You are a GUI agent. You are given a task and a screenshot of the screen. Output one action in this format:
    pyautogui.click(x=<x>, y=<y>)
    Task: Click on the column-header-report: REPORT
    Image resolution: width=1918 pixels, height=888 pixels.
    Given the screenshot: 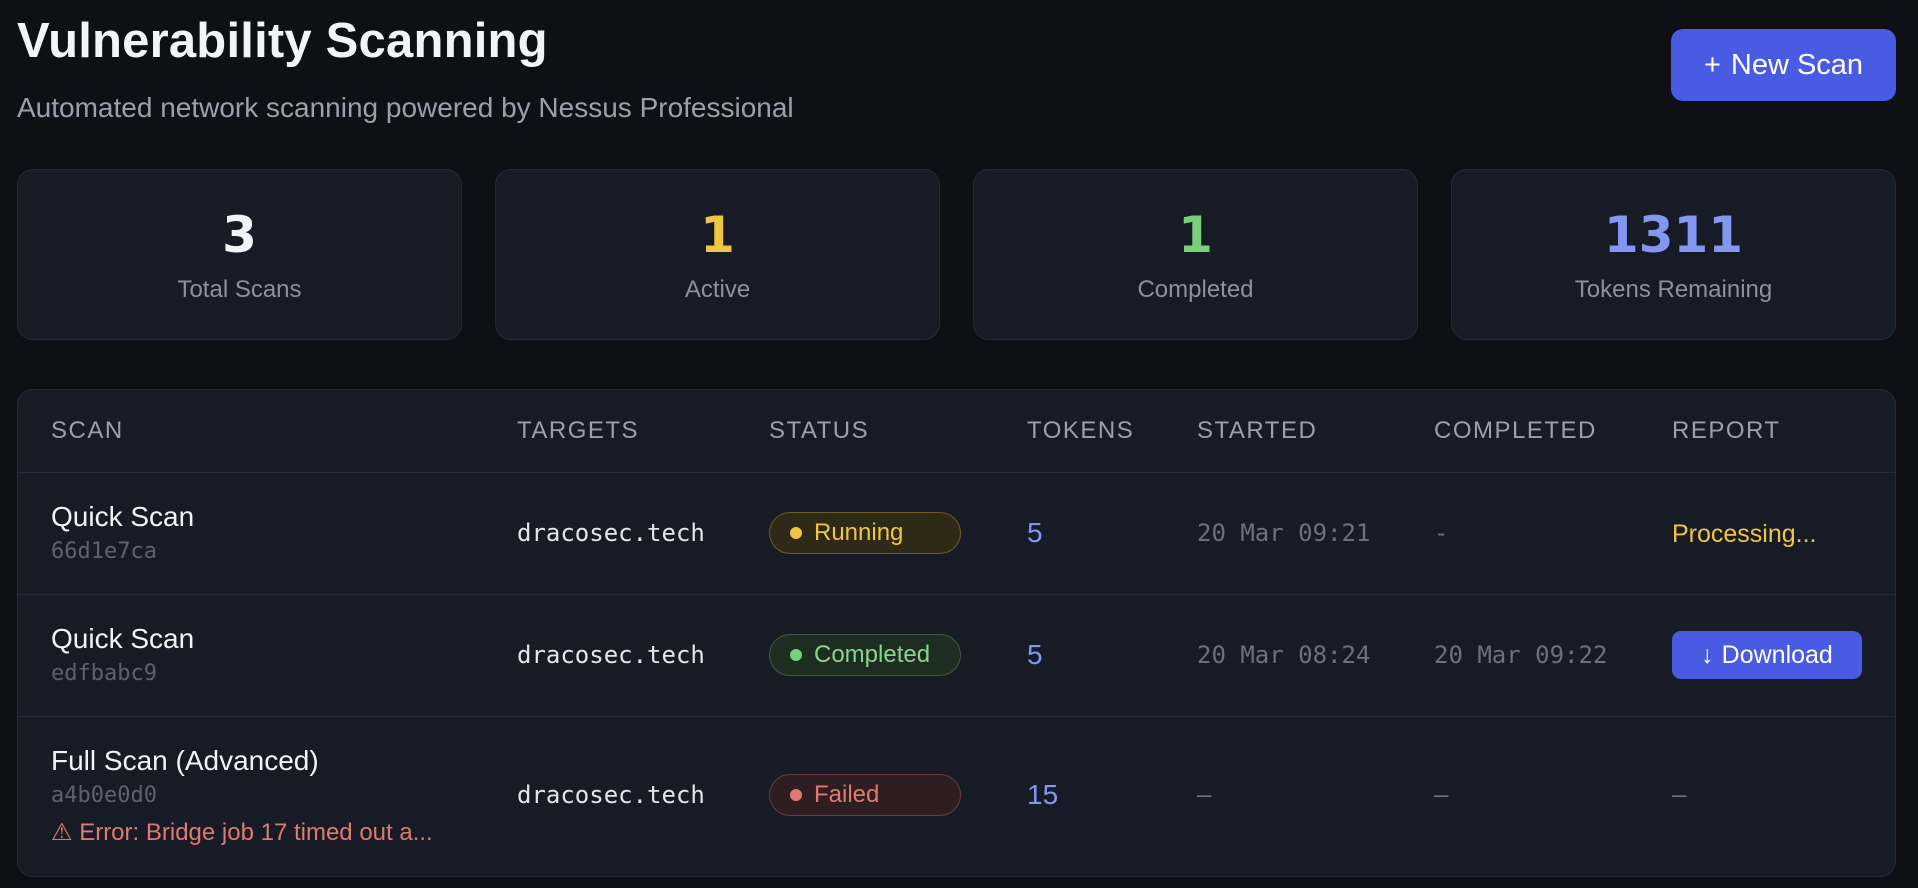 What is the action you would take?
    pyautogui.click(x=1726, y=430)
    